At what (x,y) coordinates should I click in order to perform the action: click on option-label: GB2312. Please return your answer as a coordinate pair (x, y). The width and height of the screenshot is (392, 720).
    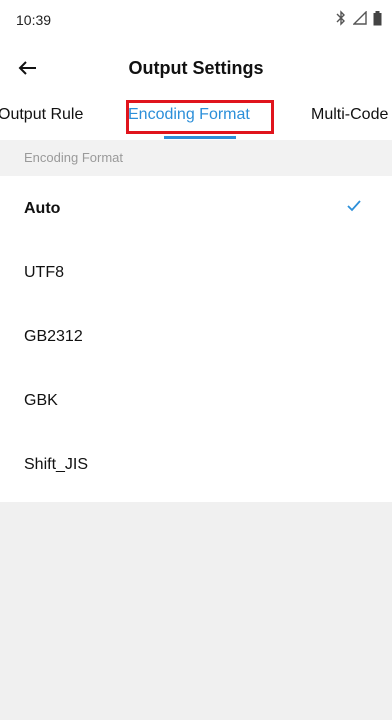
    Looking at the image, I should click on (53, 336).